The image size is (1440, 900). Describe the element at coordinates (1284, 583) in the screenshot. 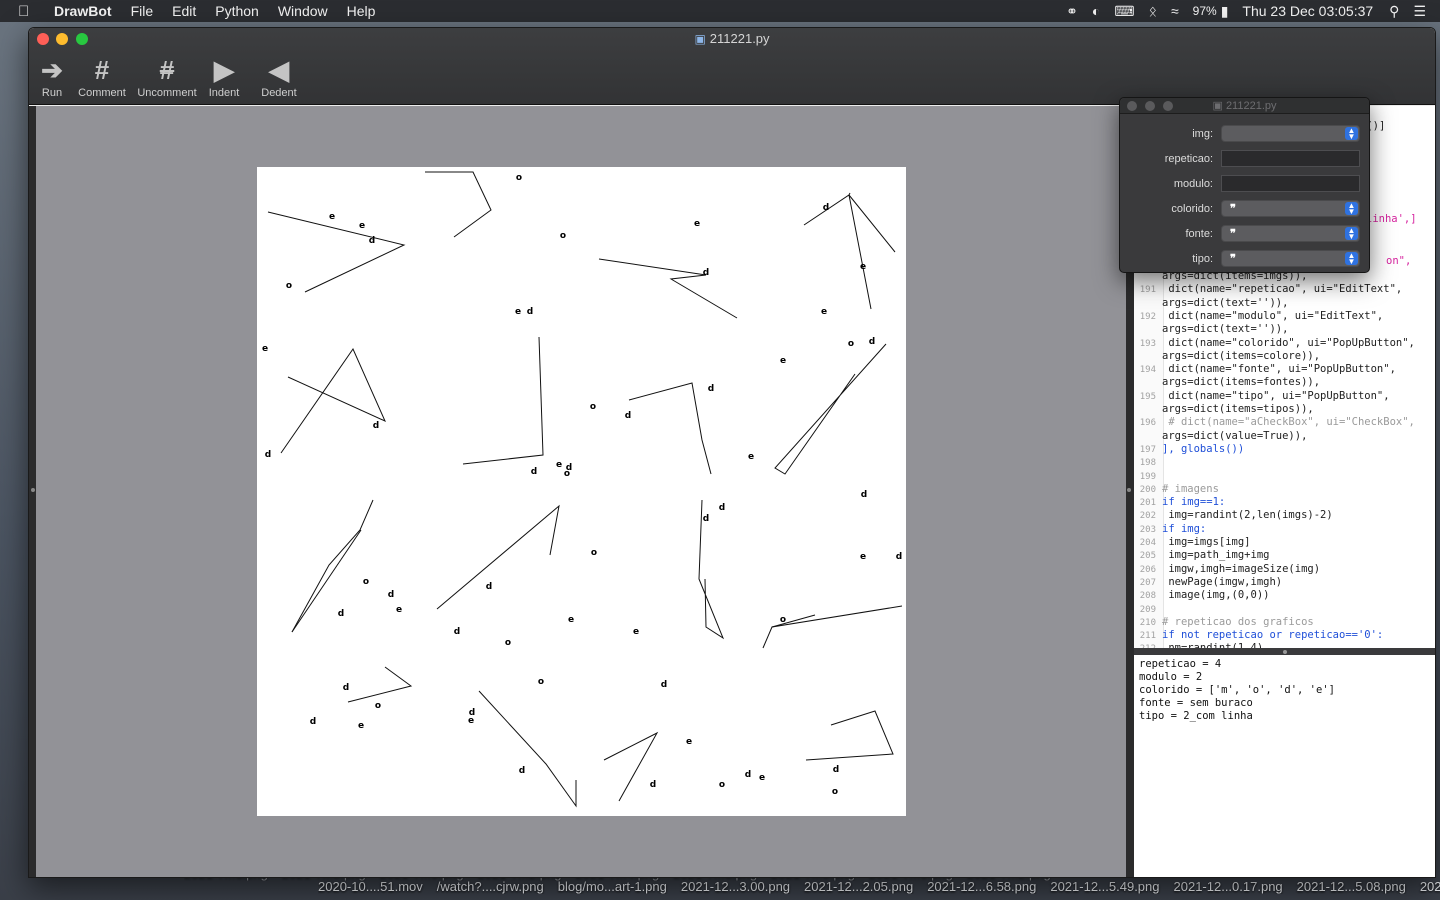

I see `code-line: 207 newPage(imgw,imgh)` at that location.